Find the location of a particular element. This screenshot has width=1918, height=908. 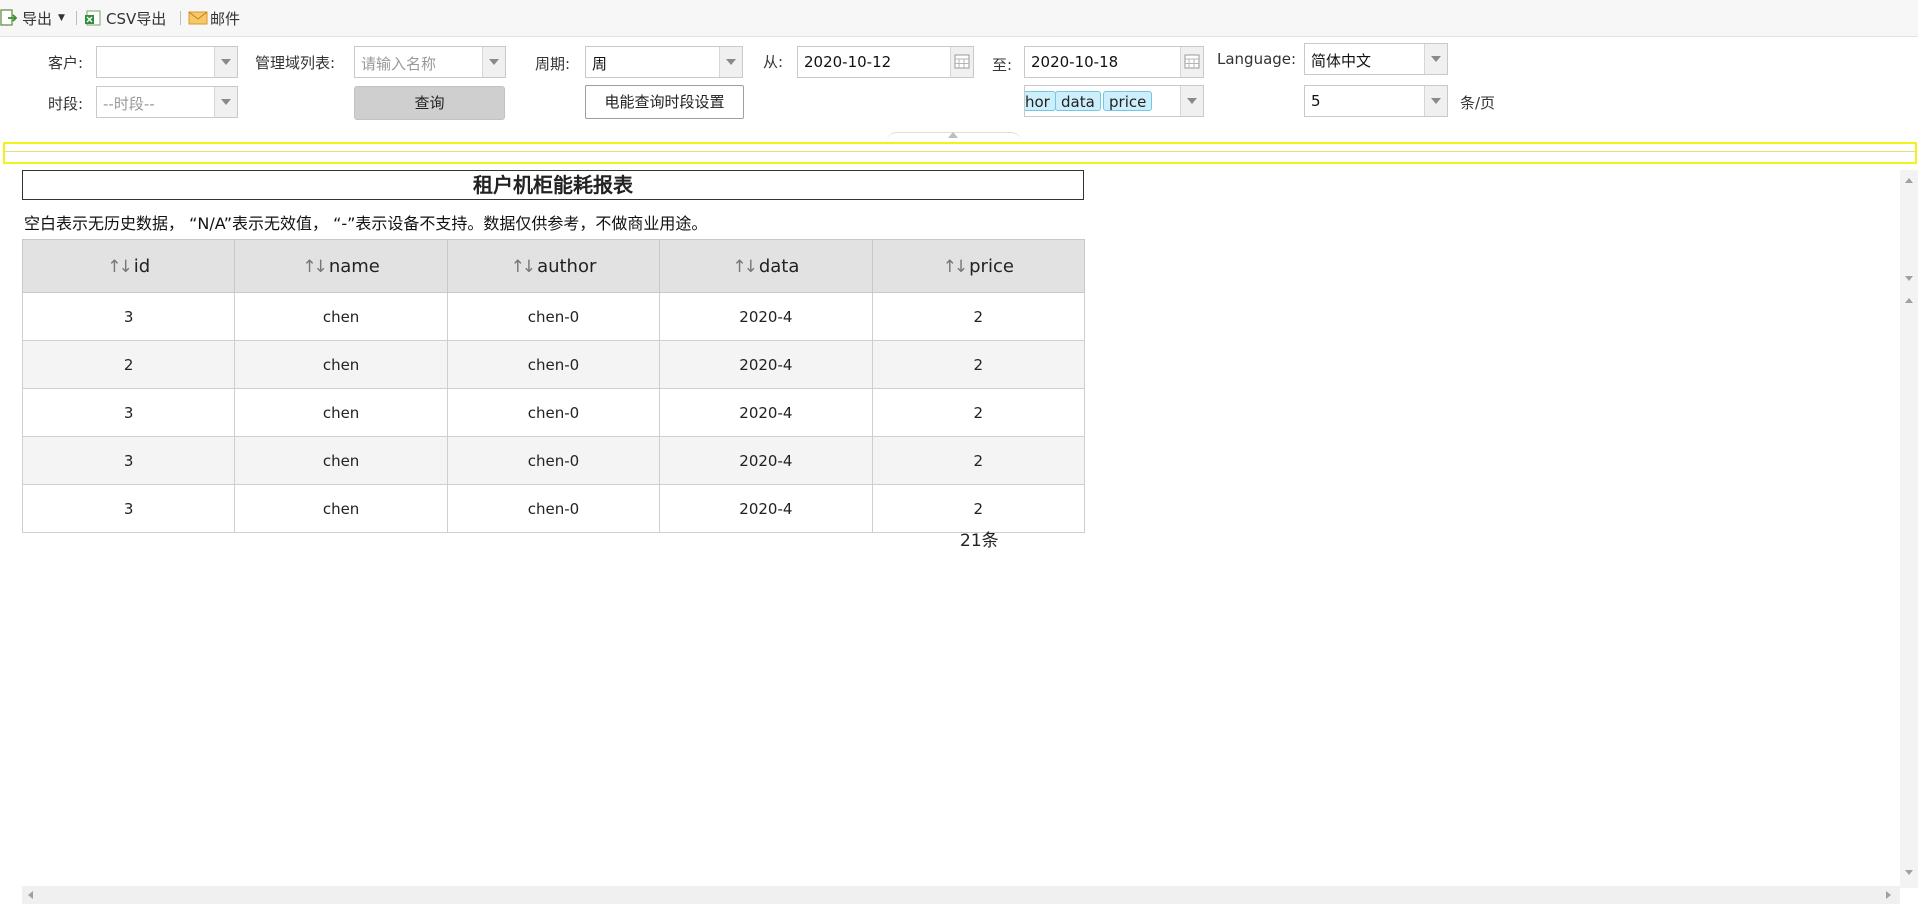

csv-export-label: CSV导出 is located at coordinates (136, 18).